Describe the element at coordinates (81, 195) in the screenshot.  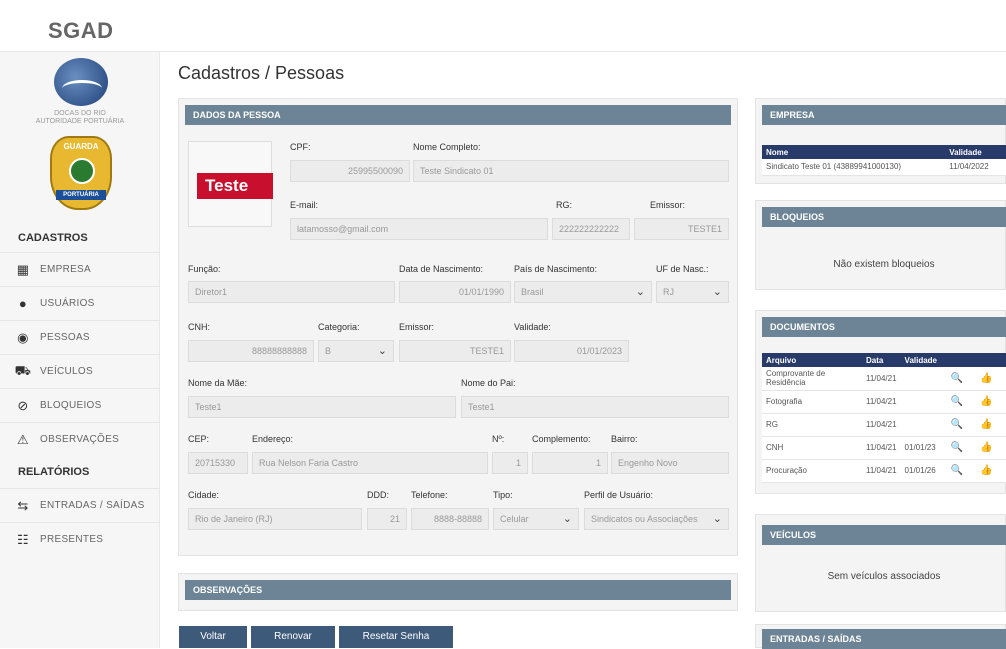
I see `badge-bottom-text: PORTUÁRIA` at that location.